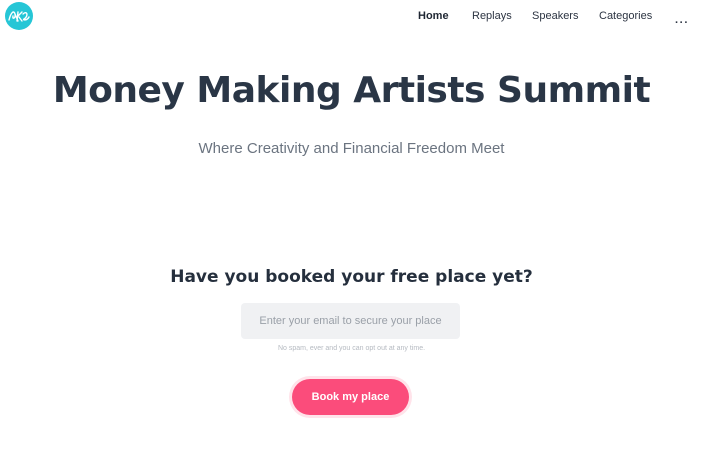 The width and height of the screenshot is (703, 460). Describe the element at coordinates (433, 16) in the screenshot. I see `nav-item-home: Home` at that location.